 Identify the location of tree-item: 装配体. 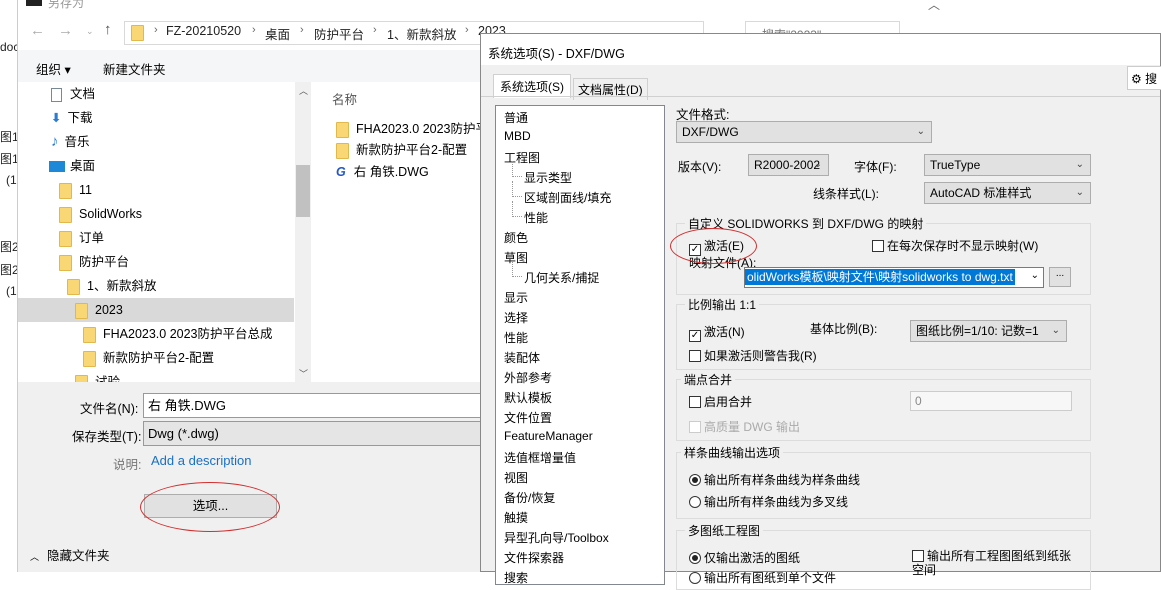
(522, 357).